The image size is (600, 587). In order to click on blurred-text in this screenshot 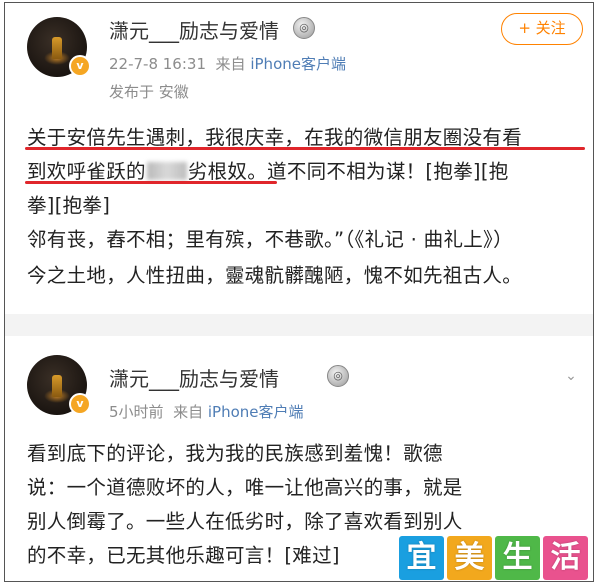, I will do `click(166, 171)`.